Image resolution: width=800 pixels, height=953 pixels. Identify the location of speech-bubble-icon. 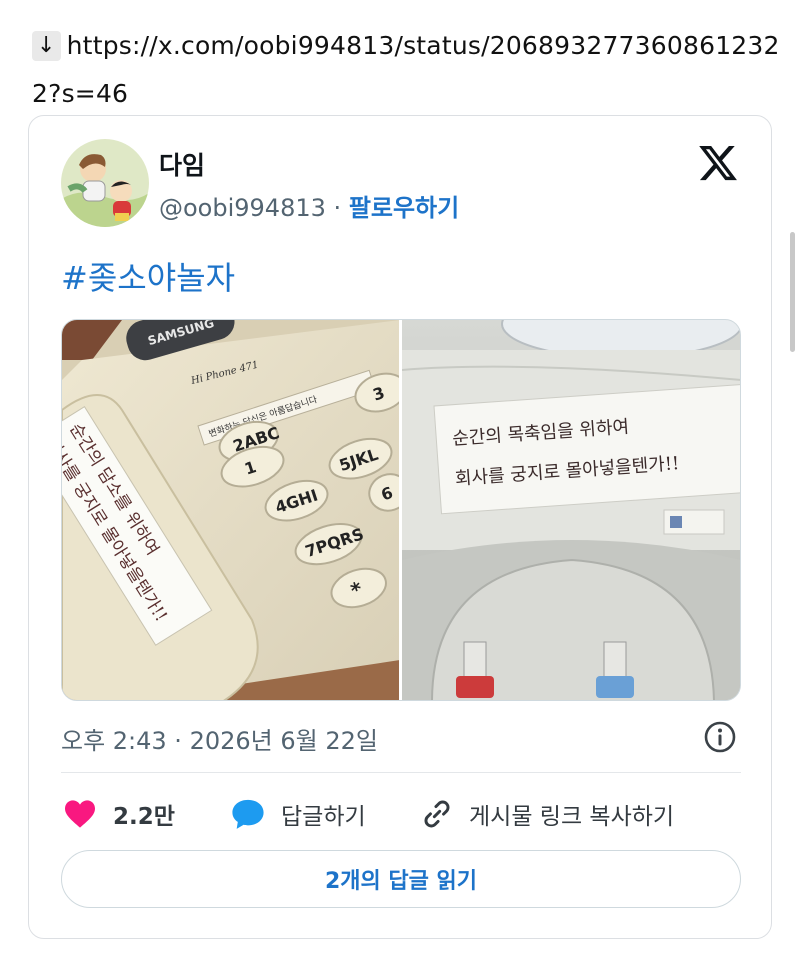
(248, 814).